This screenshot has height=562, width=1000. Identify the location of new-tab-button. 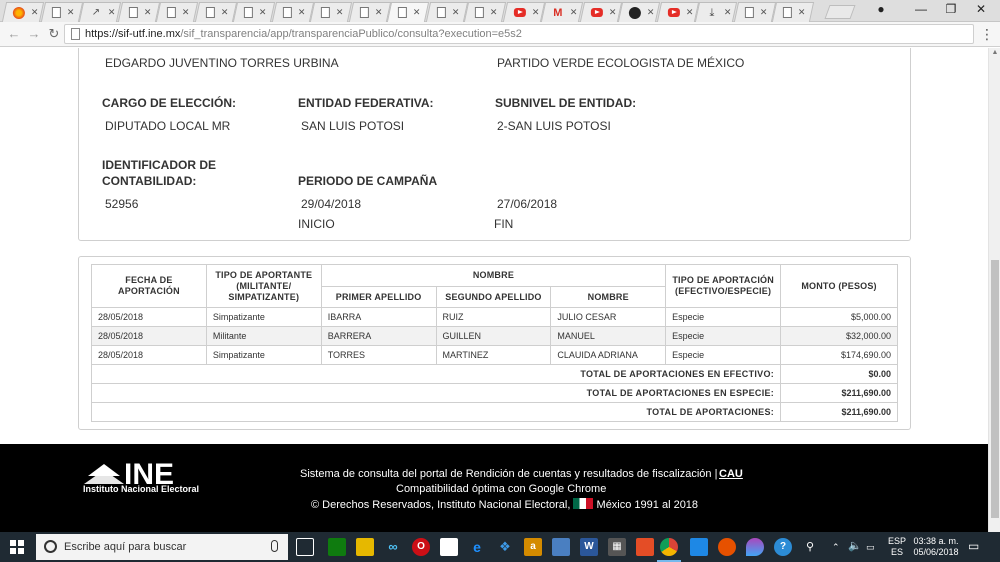
(840, 12).